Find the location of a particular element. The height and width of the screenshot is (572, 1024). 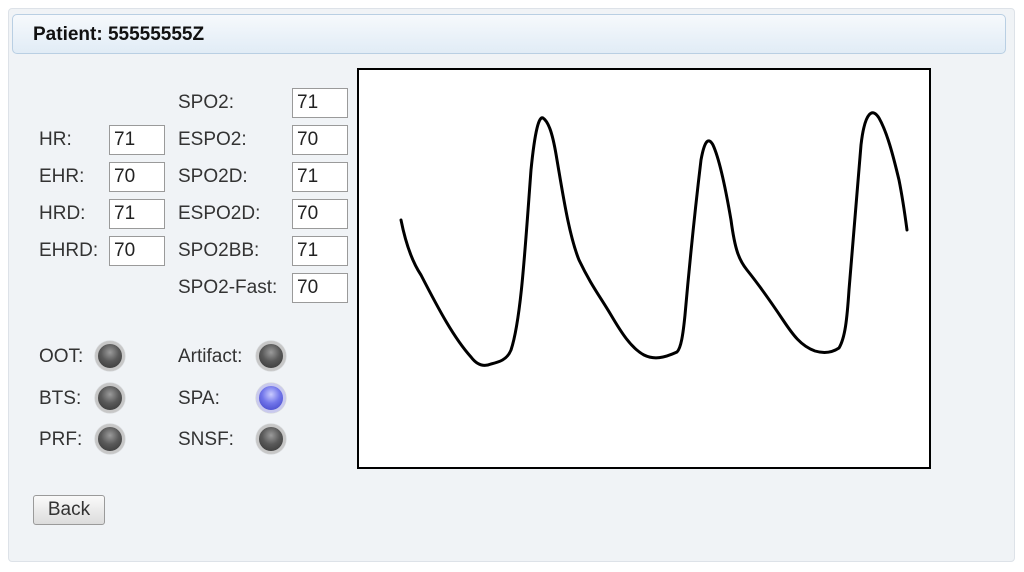

ehrd-label: EHRD: is located at coordinates (69, 250).